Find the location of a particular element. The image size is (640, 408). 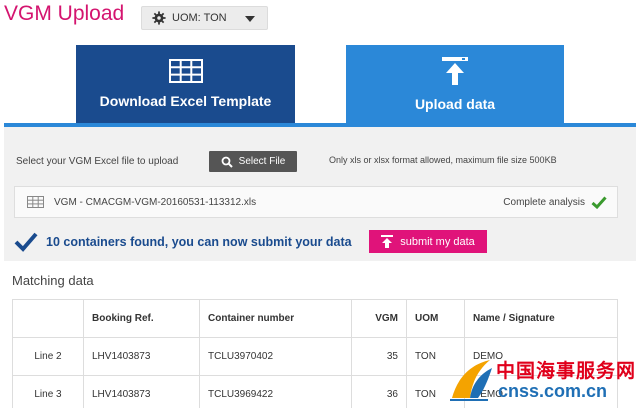

cell-line: Line 2 is located at coordinates (48, 356).